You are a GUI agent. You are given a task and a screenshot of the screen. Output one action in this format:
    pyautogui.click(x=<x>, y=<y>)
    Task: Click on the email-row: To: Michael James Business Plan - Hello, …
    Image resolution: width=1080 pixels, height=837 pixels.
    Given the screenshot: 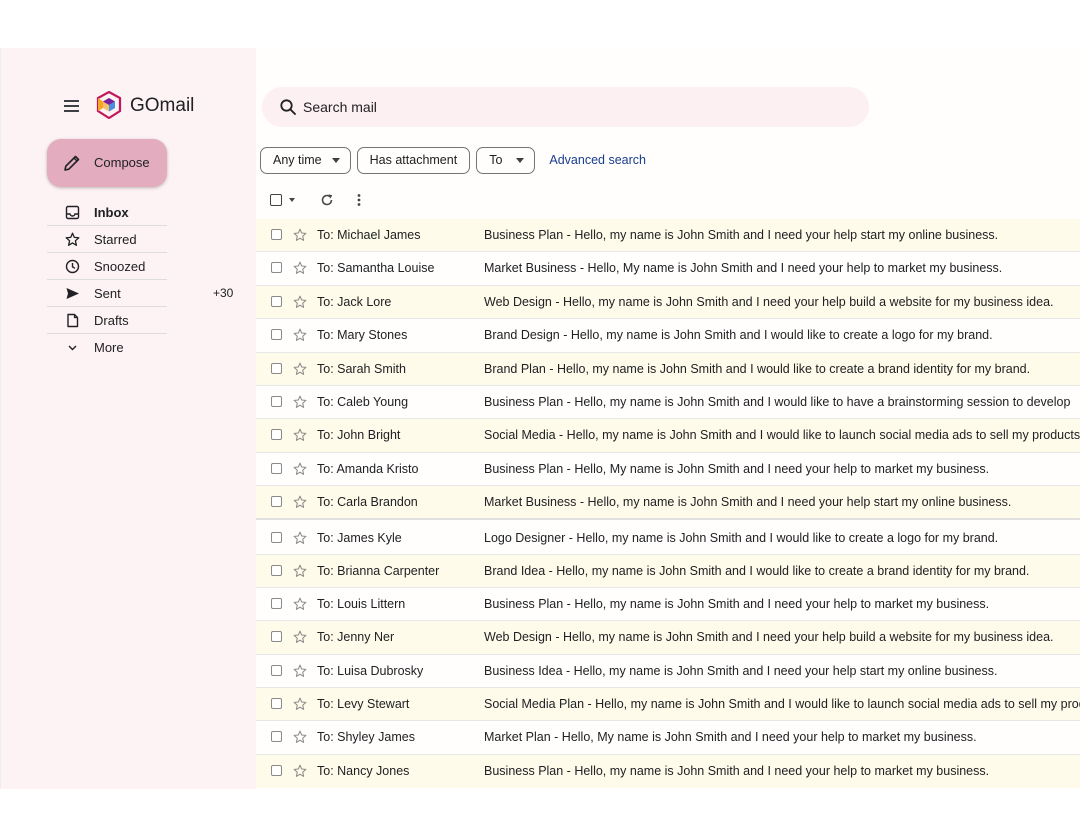 What is the action you would take?
    pyautogui.click(x=668, y=236)
    